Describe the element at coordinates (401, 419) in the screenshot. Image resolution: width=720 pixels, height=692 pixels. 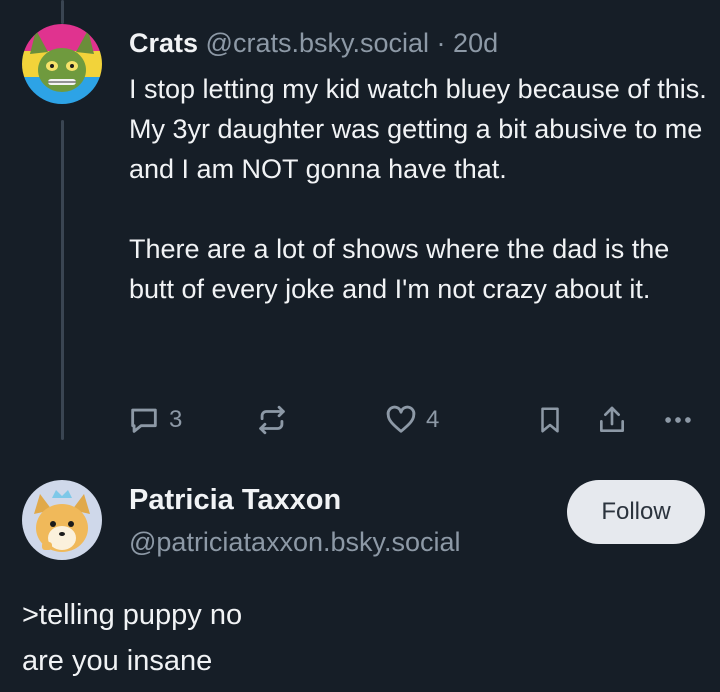
I see `heart-icon` at that location.